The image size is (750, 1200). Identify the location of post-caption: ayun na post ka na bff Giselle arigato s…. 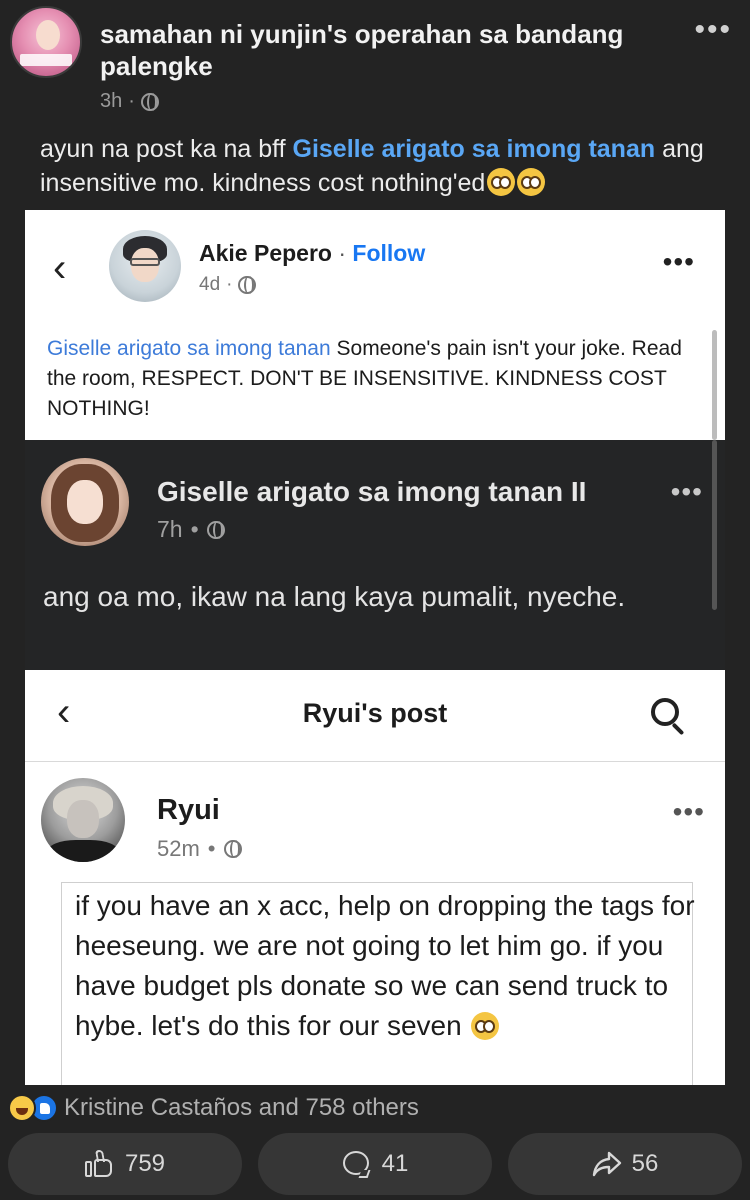
(380, 166).